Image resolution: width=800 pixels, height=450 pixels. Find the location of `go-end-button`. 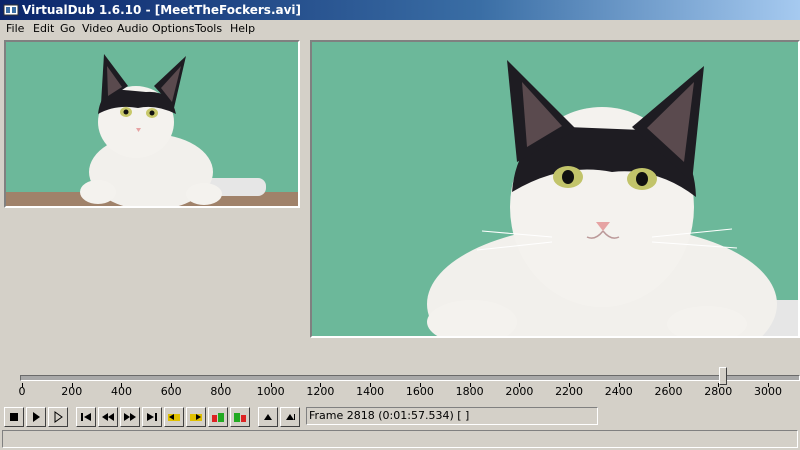

go-end-button is located at coordinates (152, 417).